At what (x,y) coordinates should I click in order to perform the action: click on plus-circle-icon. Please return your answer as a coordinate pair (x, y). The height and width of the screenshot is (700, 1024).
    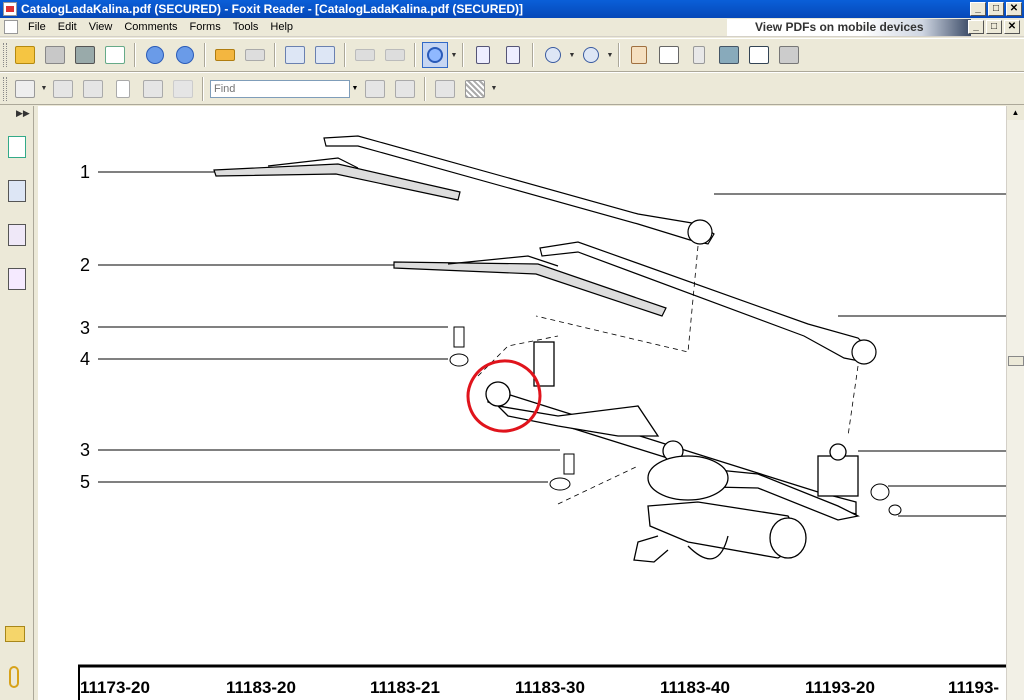
    Looking at the image, I should click on (591, 55).